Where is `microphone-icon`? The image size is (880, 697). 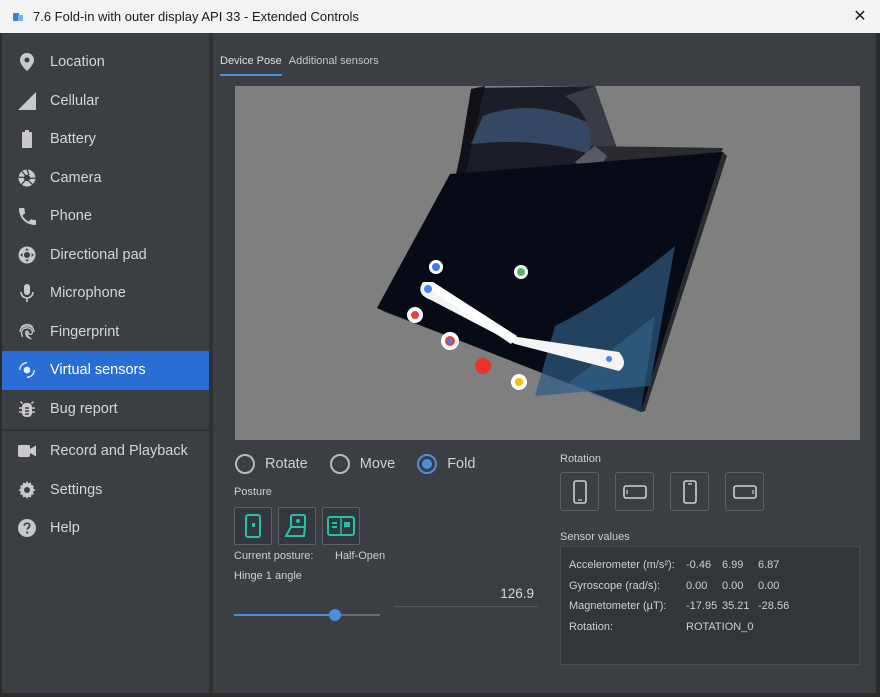 microphone-icon is located at coordinates (27, 293).